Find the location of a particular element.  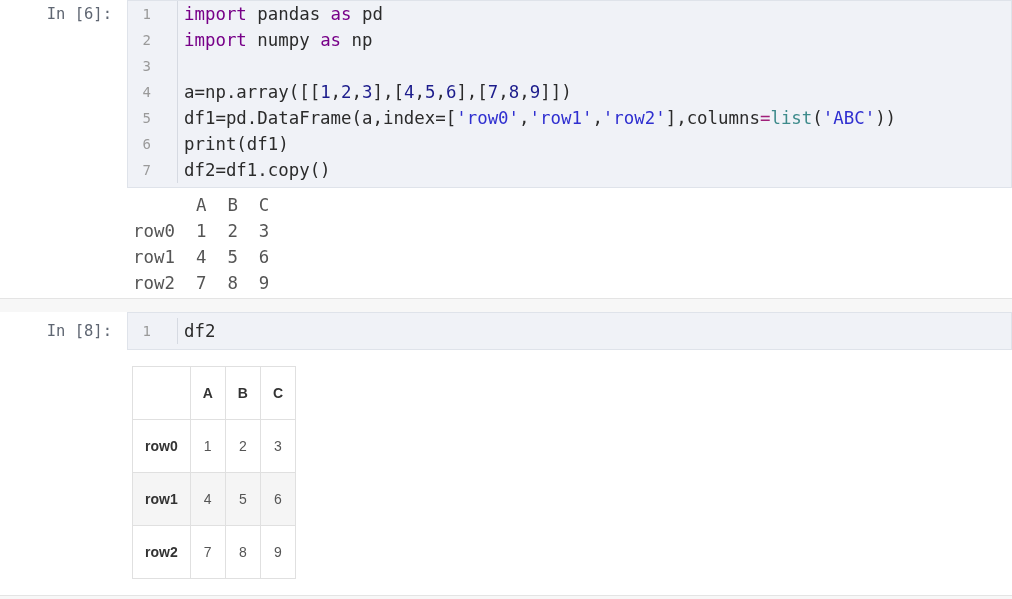

output-value: 6 is located at coordinates (264, 257).